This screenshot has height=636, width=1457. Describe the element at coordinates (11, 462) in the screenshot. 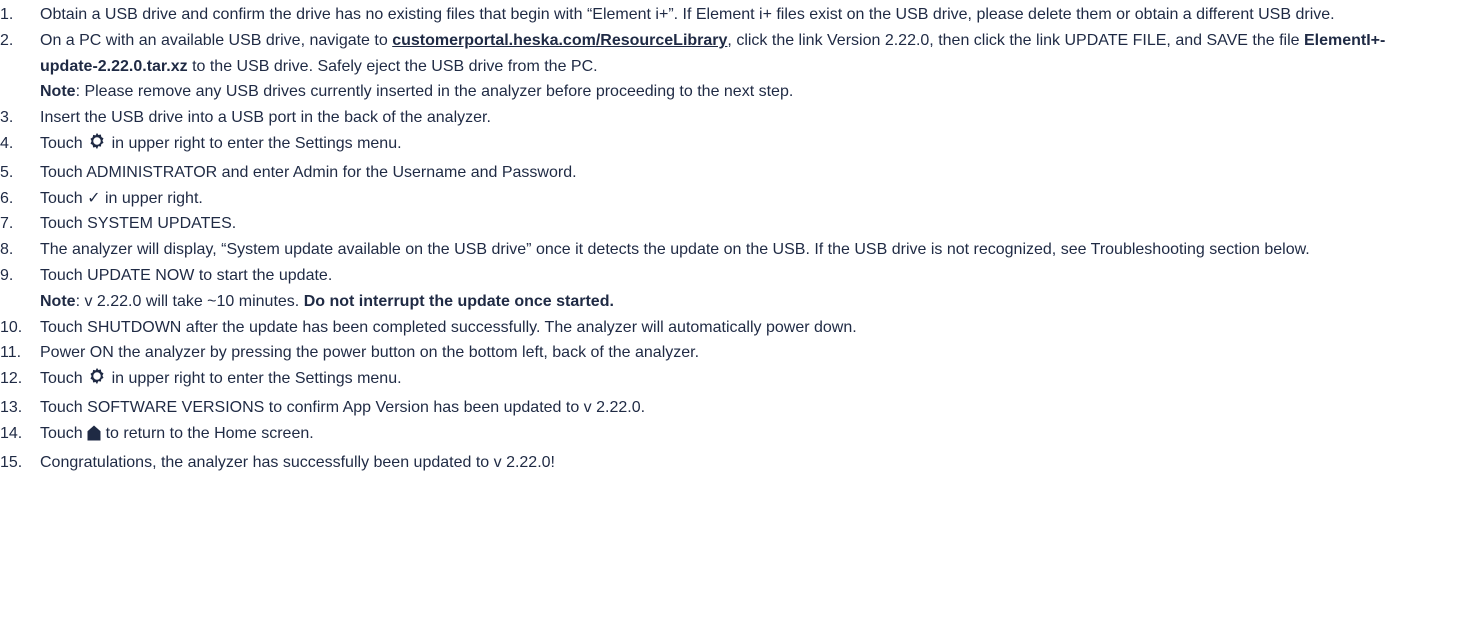

I see `step-number: 15.` at that location.